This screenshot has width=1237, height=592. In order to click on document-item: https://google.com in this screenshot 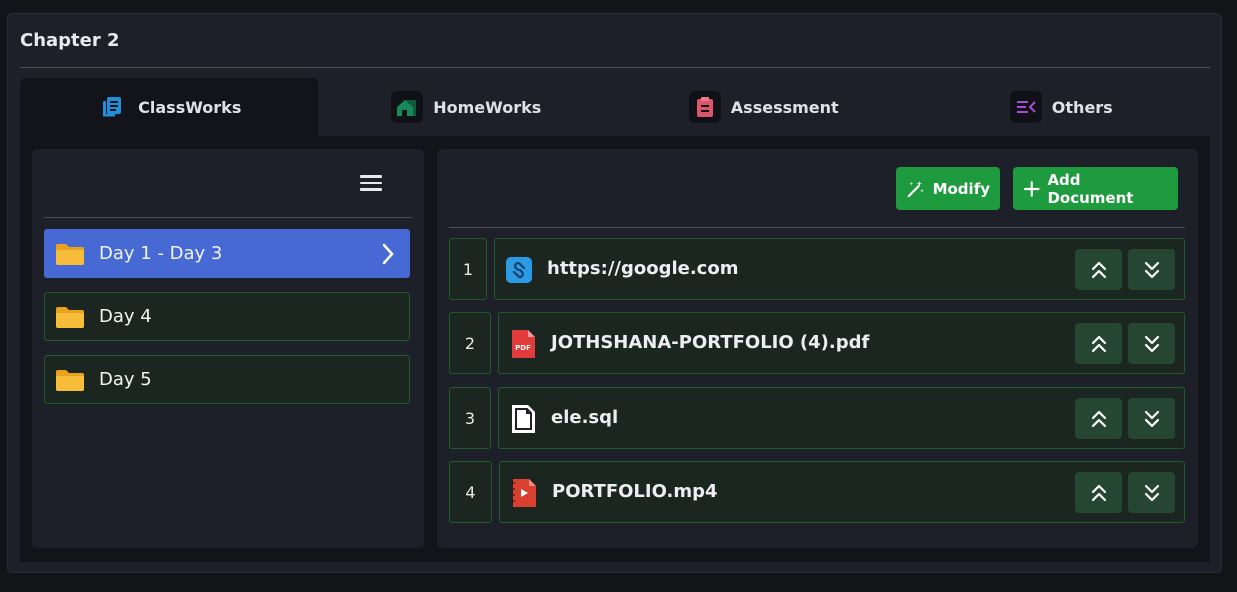, I will do `click(839, 269)`.